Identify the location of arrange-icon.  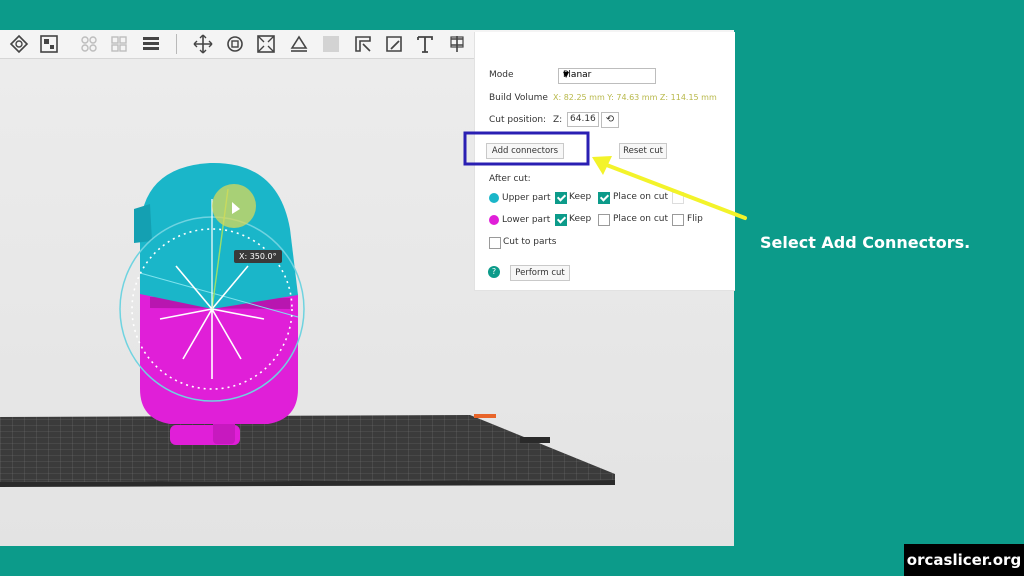
(49, 44).